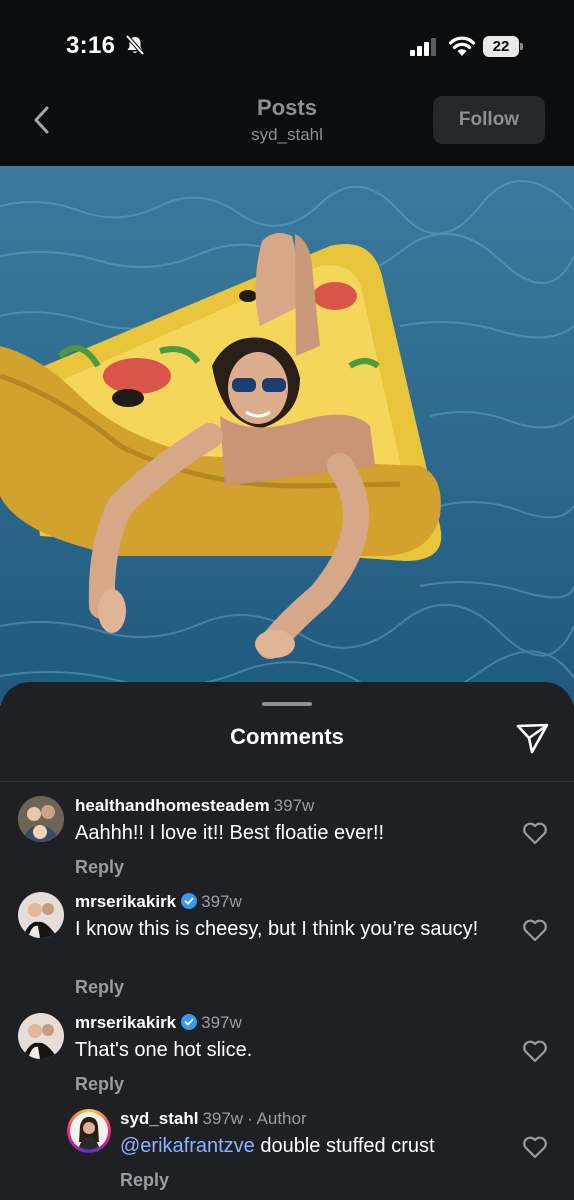  What do you see at coordinates (287, 128) in the screenshot?
I see `nav-header: Posts syd_stahl Follow` at bounding box center [287, 128].